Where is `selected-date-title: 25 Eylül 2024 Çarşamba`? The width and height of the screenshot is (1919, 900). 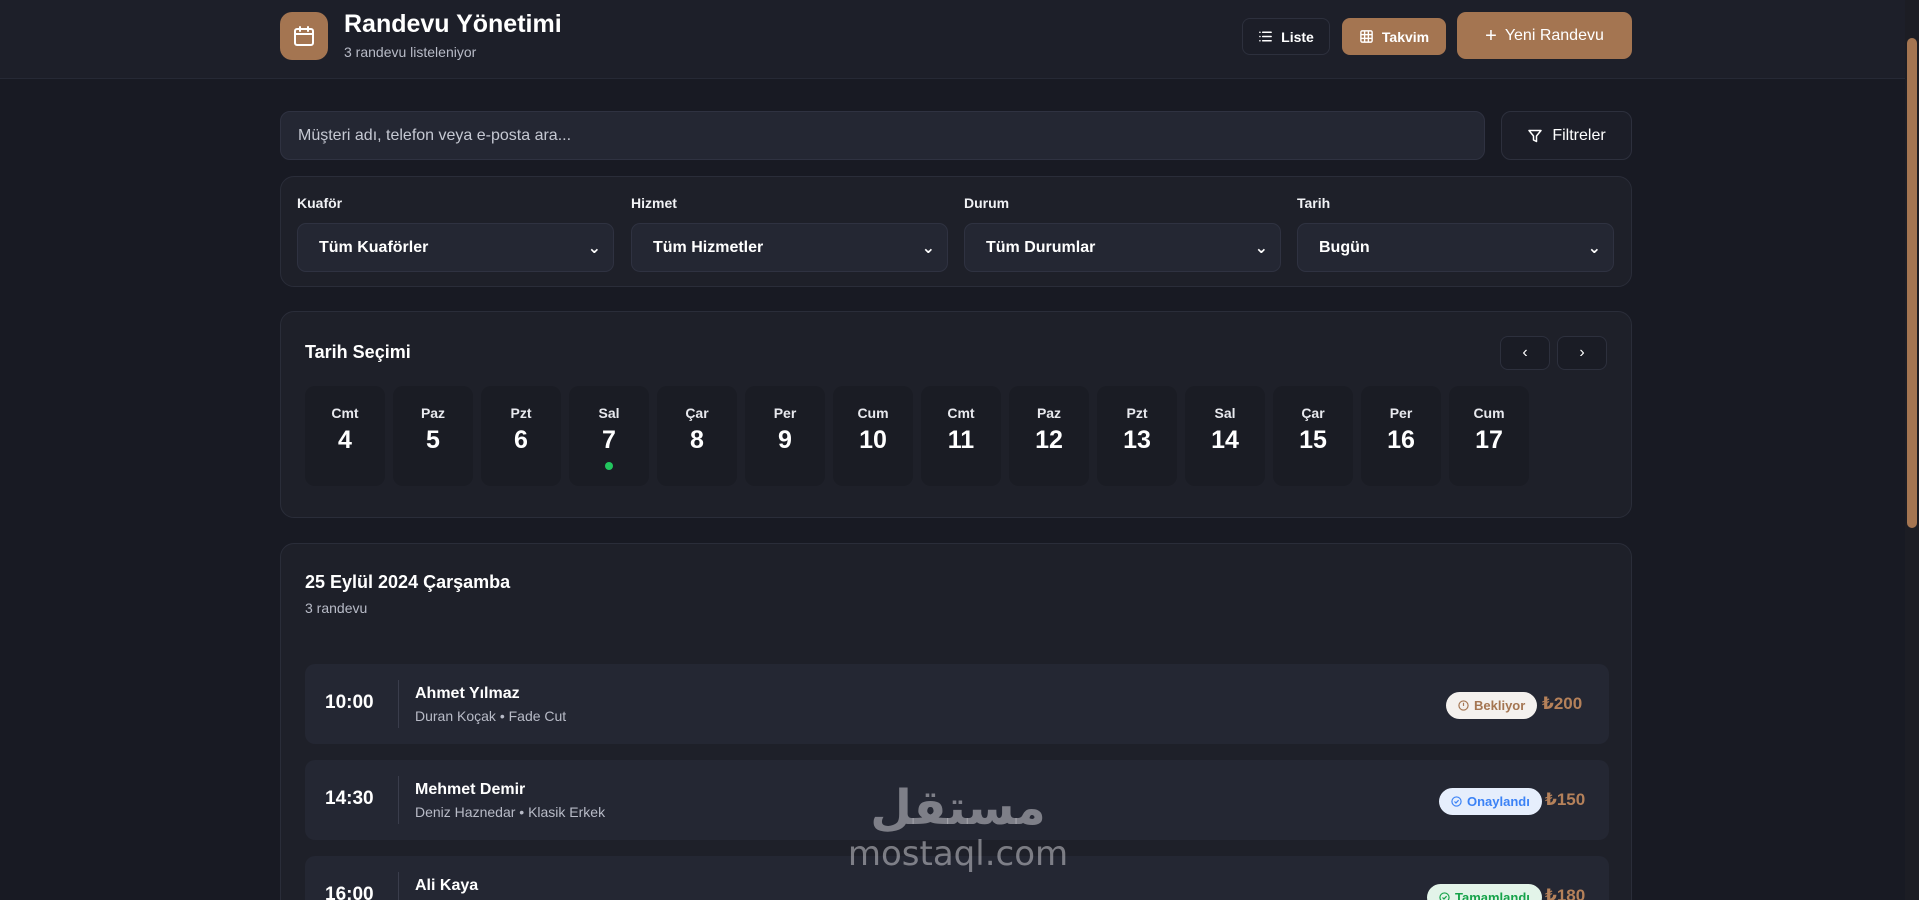
selected-date-title: 25 Eylül 2024 Çarşamba is located at coordinates (408, 582).